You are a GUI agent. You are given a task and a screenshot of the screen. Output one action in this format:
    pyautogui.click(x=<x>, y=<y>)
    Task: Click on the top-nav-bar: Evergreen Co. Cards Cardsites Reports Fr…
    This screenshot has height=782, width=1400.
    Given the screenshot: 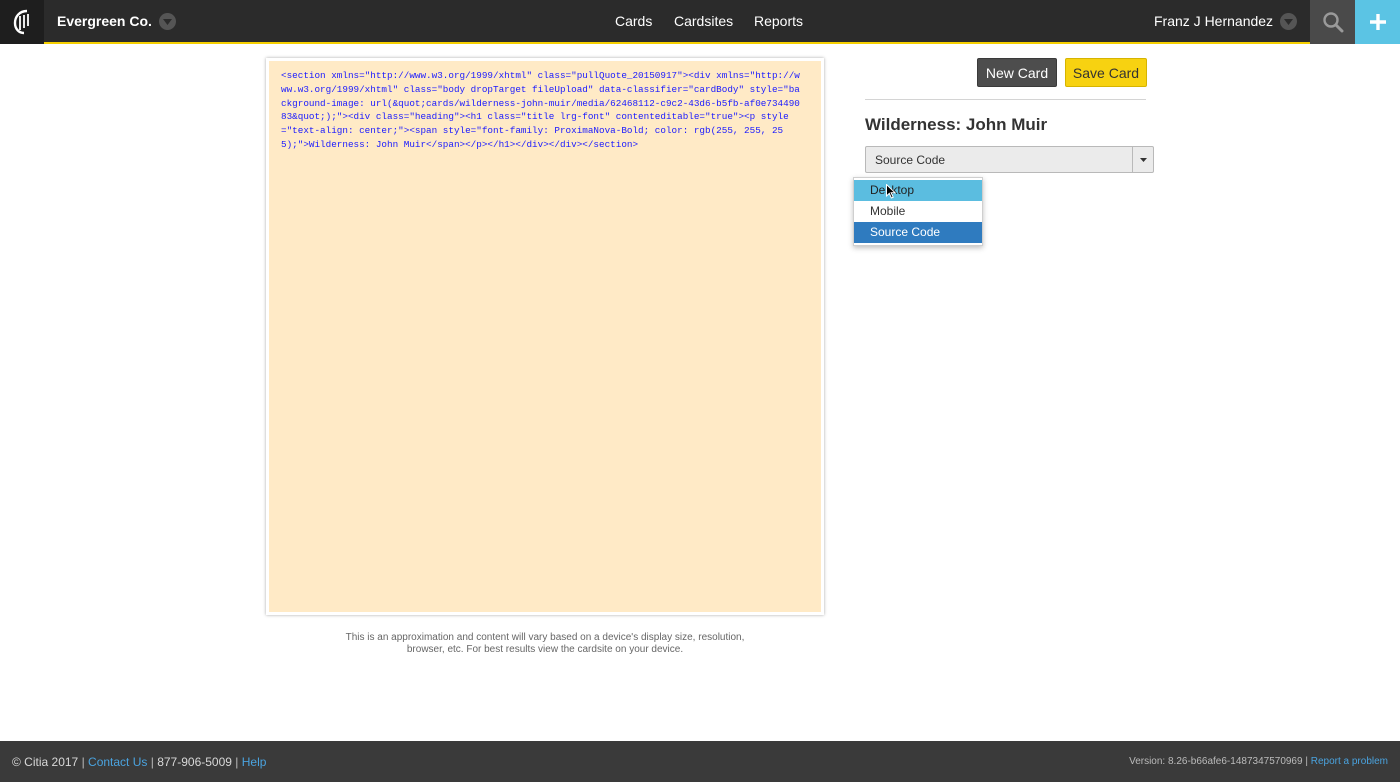 What is the action you would take?
    pyautogui.click(x=700, y=22)
    